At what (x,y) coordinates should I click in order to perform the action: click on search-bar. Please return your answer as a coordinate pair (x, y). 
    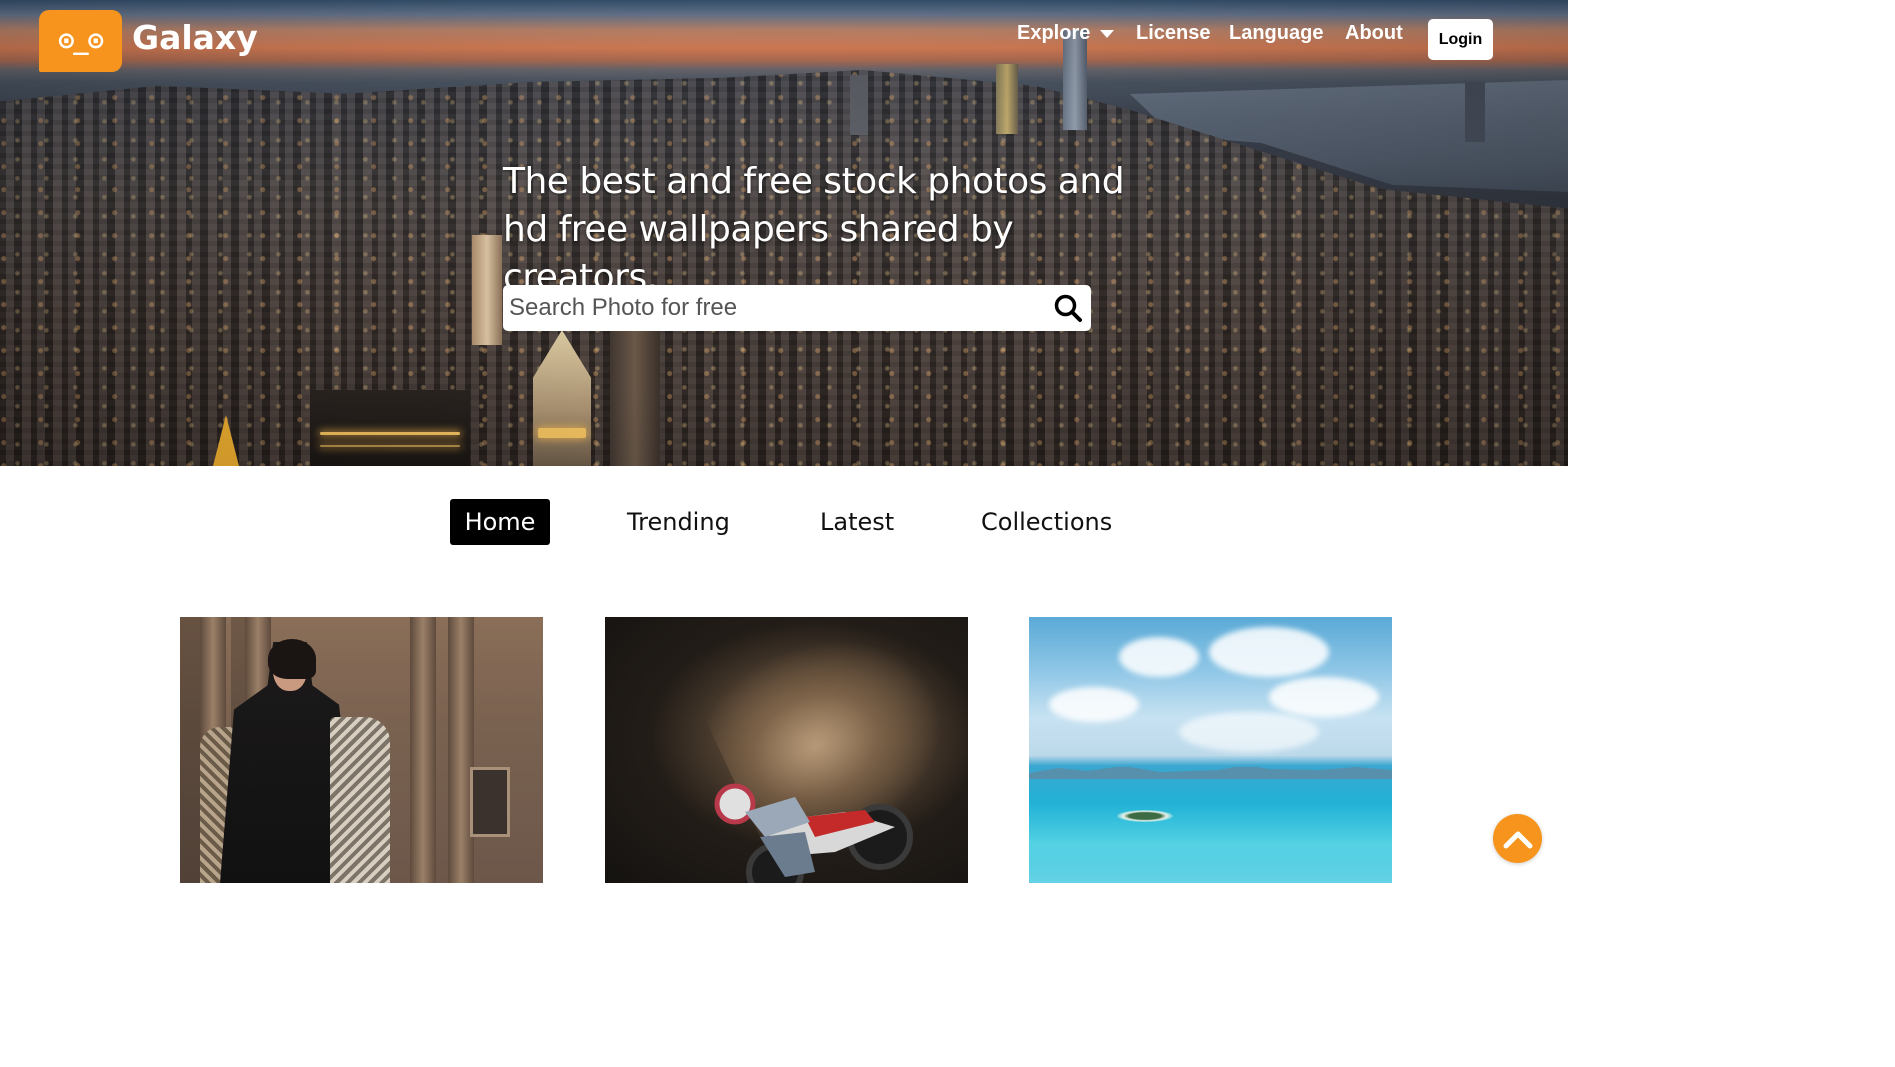
    Looking at the image, I should click on (797, 308).